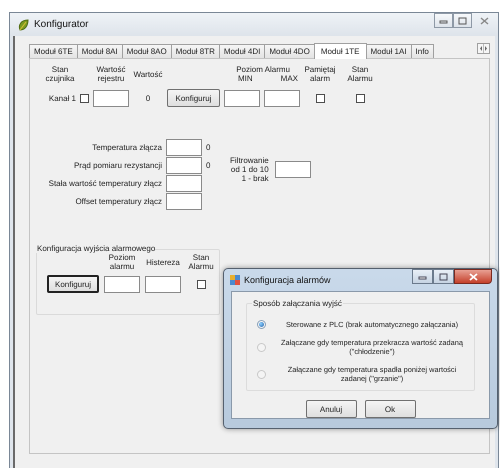 Image resolution: width=500 pixels, height=468 pixels. What do you see at coordinates (96, 248) in the screenshot?
I see `group-title: Konfiguracja wyjścia alarmowego` at bounding box center [96, 248].